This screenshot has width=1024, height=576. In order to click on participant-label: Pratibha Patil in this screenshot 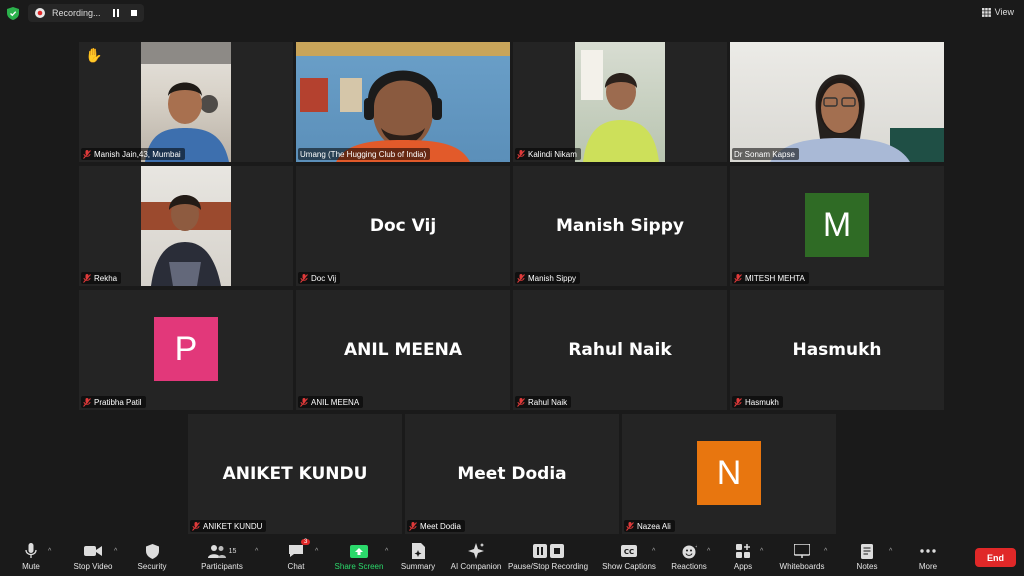, I will do `click(113, 402)`.